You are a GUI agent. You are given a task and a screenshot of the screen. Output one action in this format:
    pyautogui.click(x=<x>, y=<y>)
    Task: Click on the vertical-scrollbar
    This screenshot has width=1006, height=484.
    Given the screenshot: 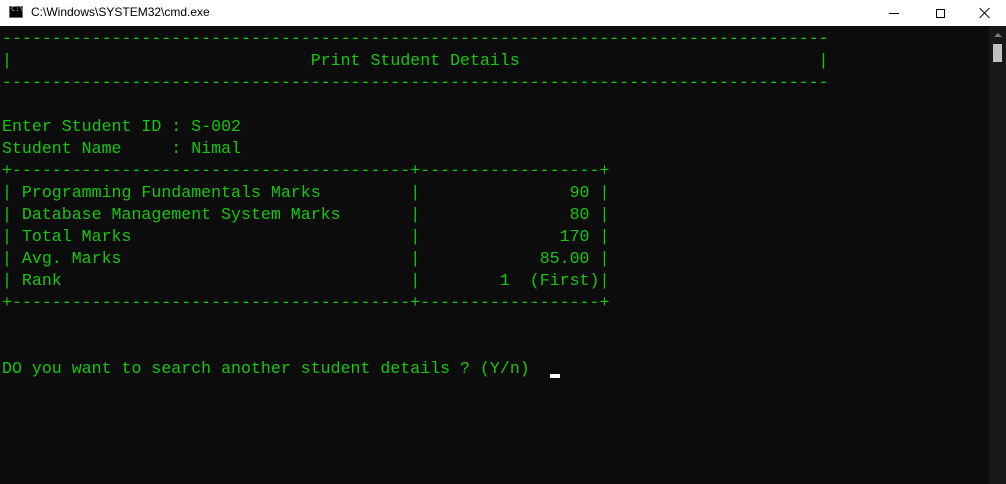 What is the action you would take?
    pyautogui.click(x=997, y=255)
    